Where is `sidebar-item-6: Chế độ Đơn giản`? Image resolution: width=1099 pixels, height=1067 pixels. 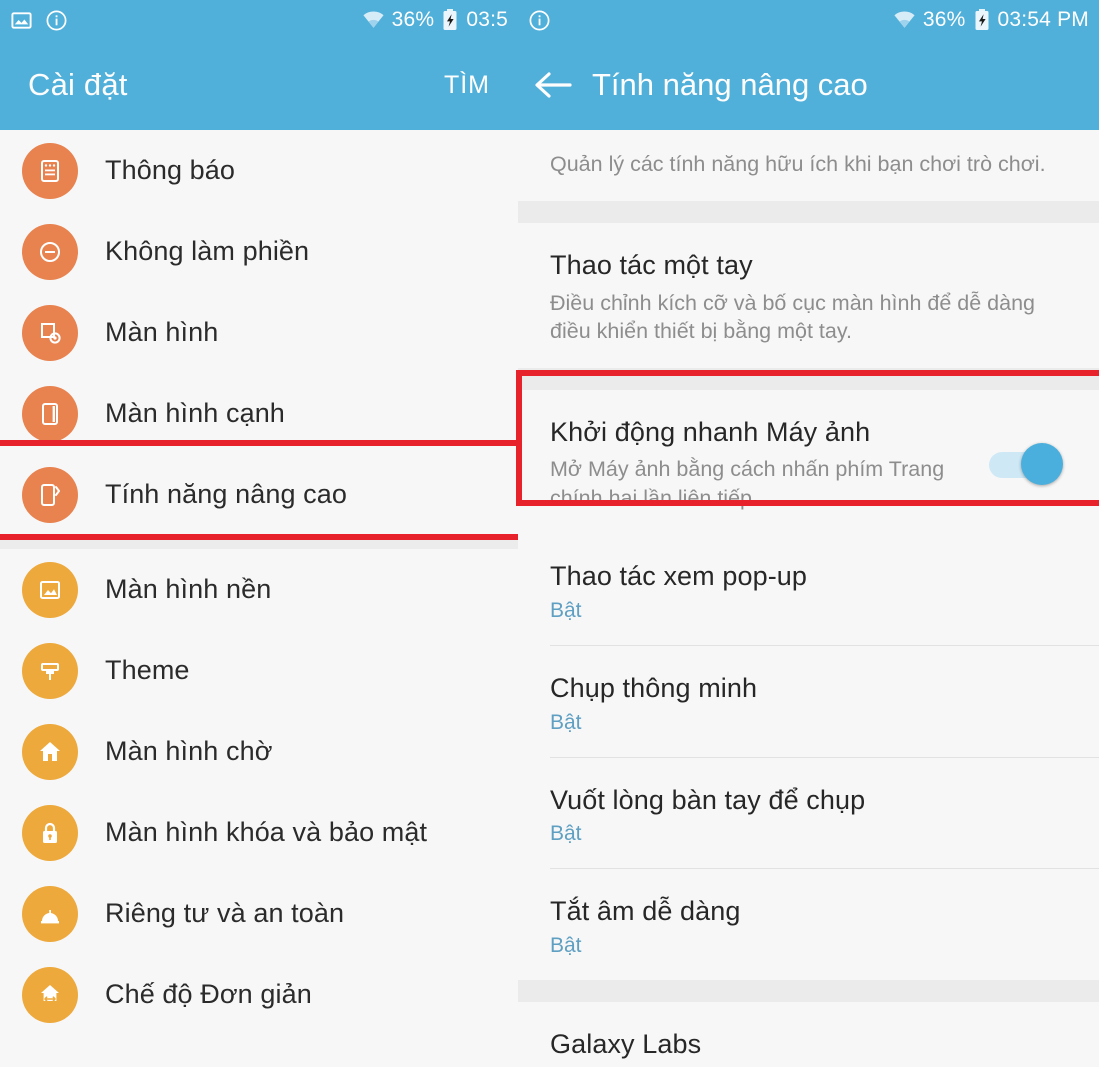 sidebar-item-6: Chế độ Đơn giản is located at coordinates (259, 994).